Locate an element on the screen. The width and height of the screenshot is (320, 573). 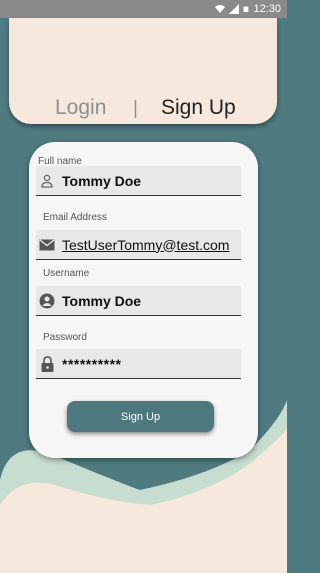
battery-icon is located at coordinates (246, 9).